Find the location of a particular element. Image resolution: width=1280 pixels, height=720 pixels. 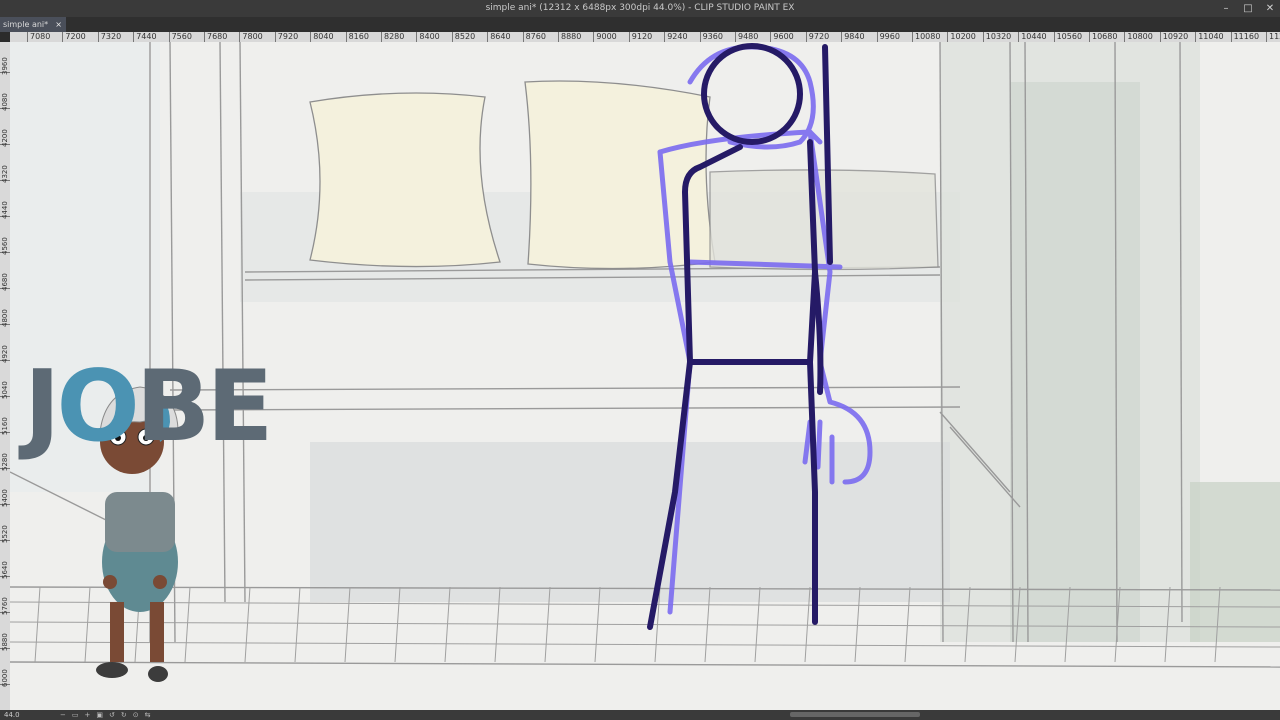

tab-close-icon: × is located at coordinates (58, 24).